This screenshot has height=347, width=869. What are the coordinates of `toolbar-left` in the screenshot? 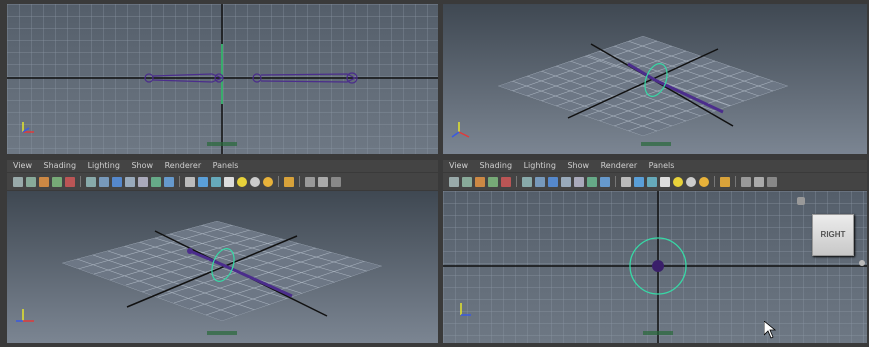 It's located at (222, 181).